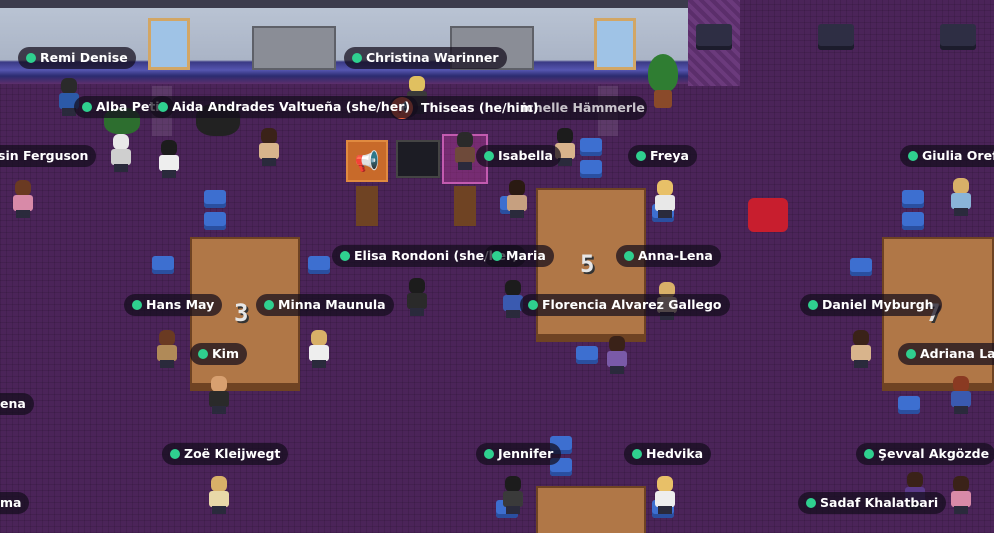 This screenshot has height=533, width=994. Describe the element at coordinates (48, 156) in the screenshot. I see `participant-name-tag: sin Ferguson` at that location.